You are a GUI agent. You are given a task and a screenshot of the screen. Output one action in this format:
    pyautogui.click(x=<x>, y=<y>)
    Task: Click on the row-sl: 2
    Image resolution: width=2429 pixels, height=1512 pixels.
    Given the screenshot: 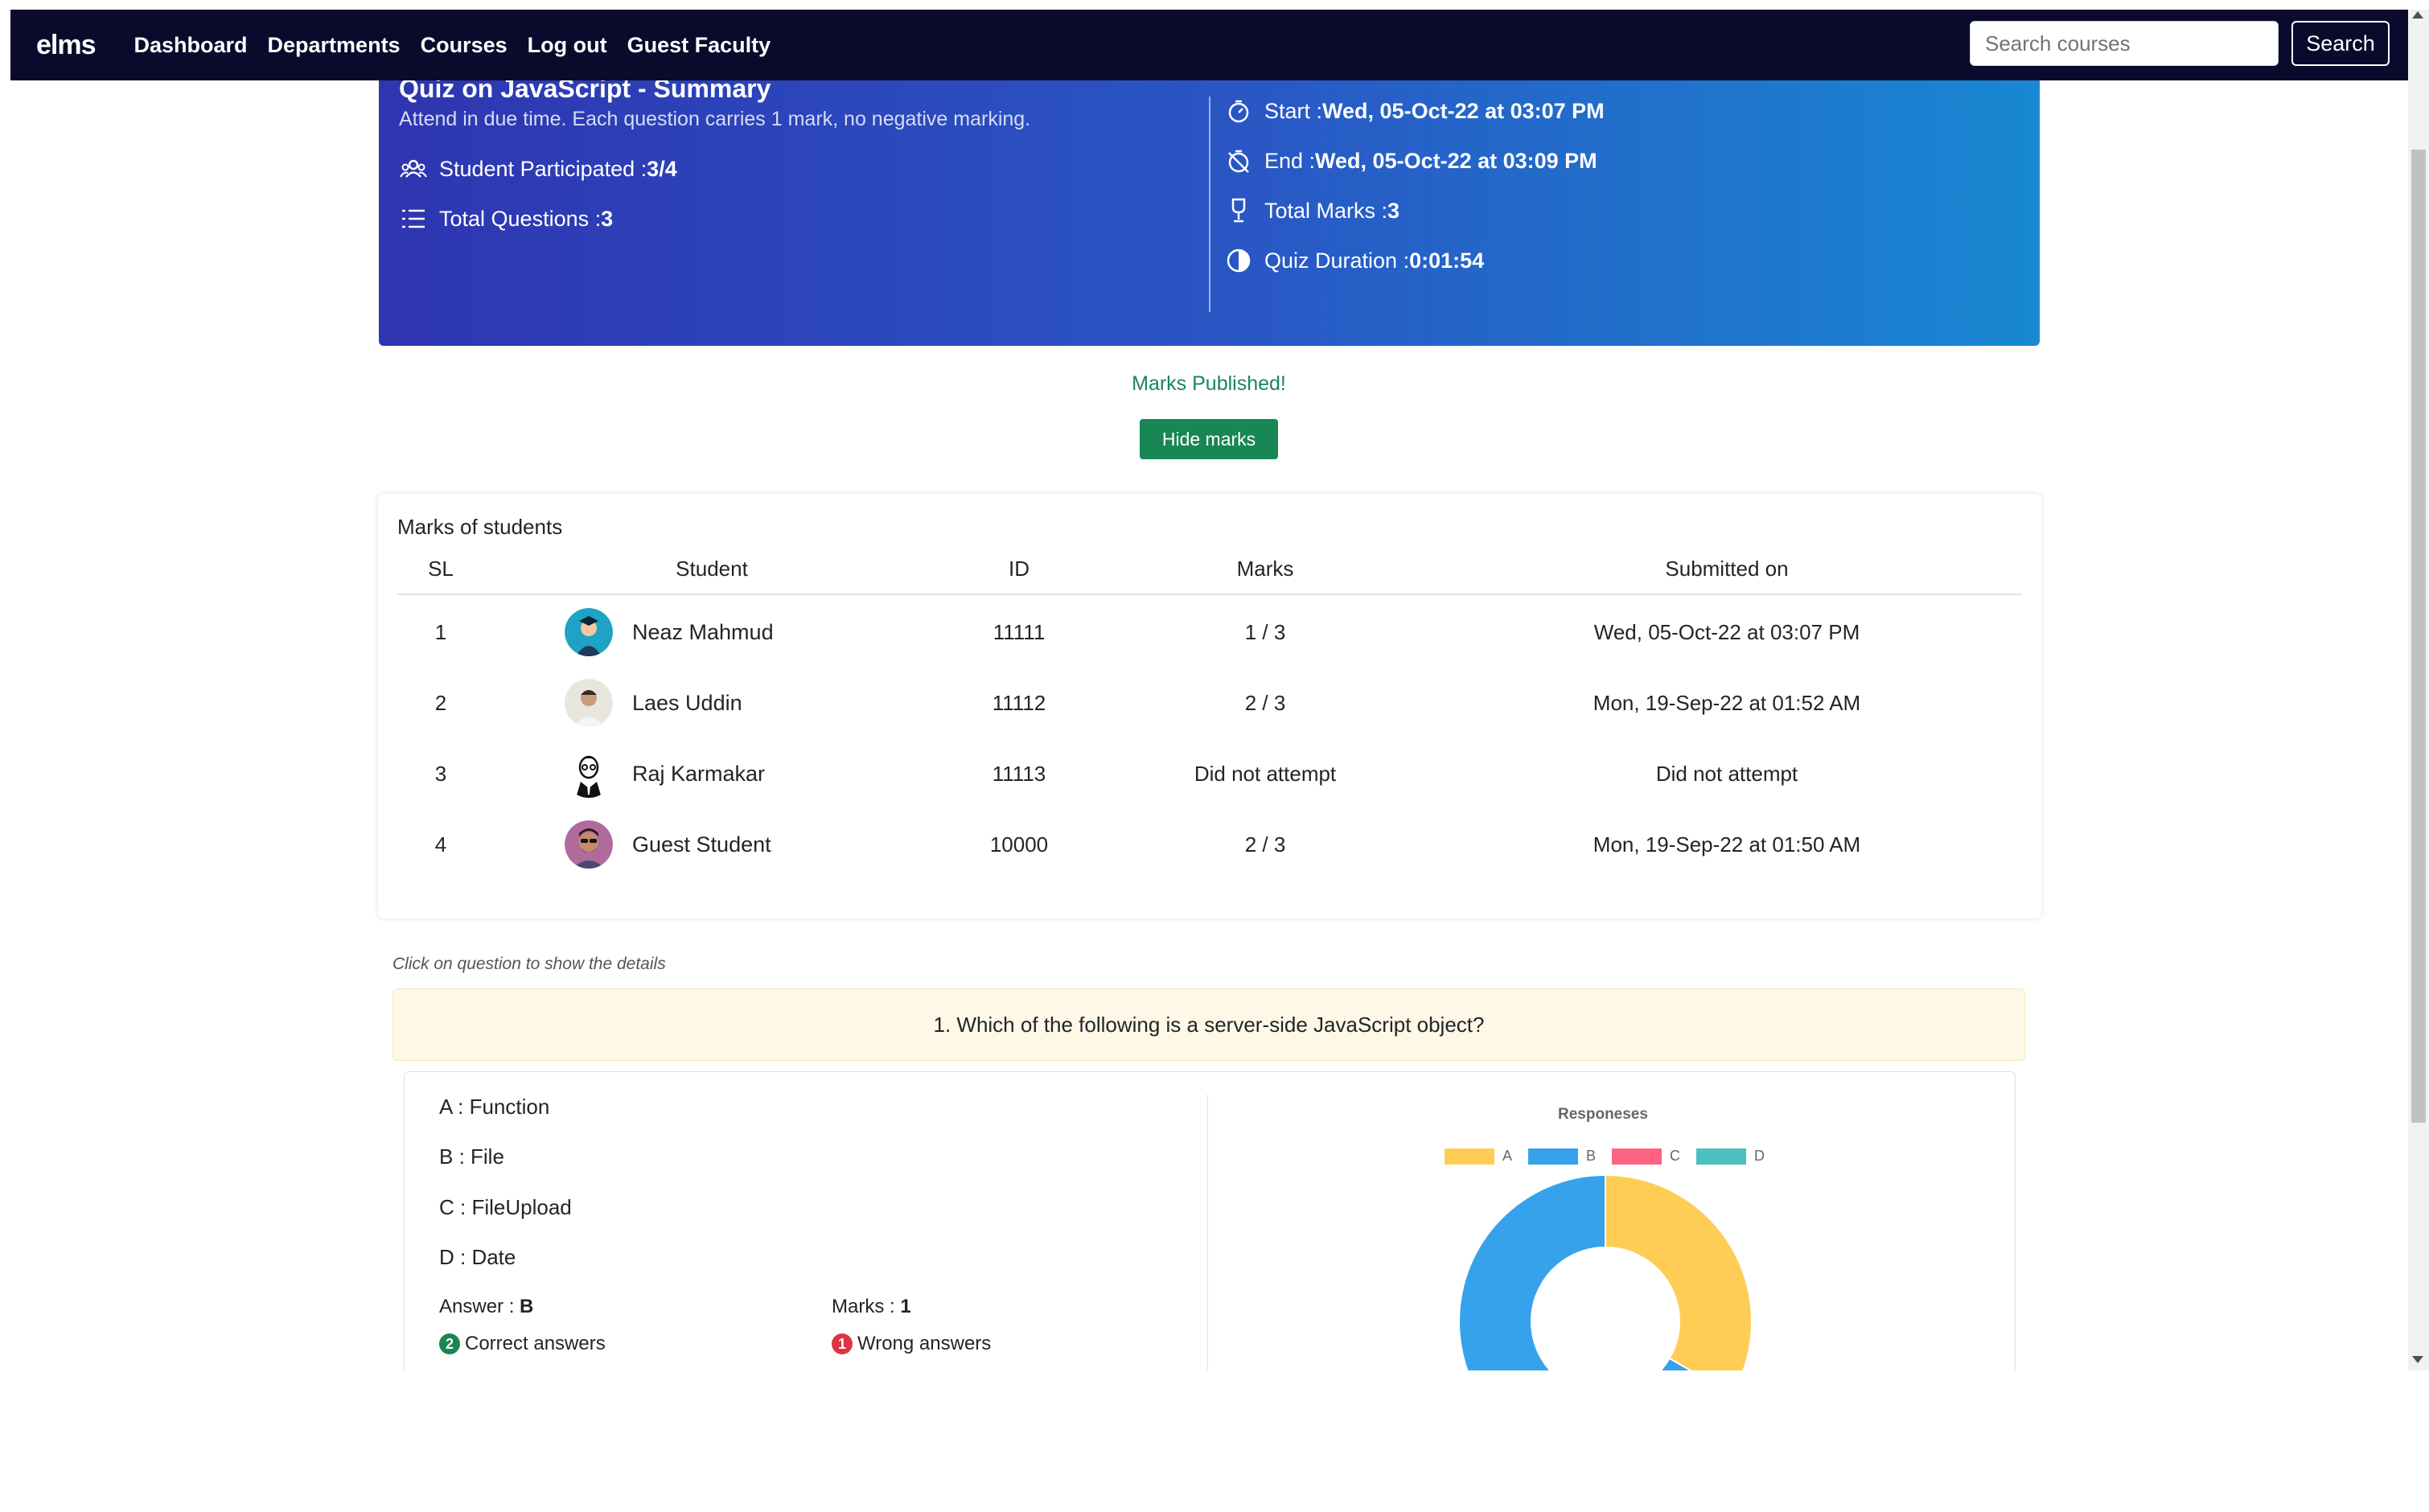 What is the action you would take?
    pyautogui.click(x=440, y=703)
    